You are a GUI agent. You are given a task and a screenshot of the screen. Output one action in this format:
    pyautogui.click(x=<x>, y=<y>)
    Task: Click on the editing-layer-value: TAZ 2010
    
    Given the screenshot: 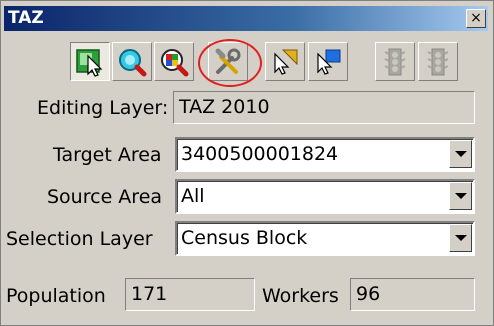 What is the action you would take?
    pyautogui.click(x=324, y=107)
    